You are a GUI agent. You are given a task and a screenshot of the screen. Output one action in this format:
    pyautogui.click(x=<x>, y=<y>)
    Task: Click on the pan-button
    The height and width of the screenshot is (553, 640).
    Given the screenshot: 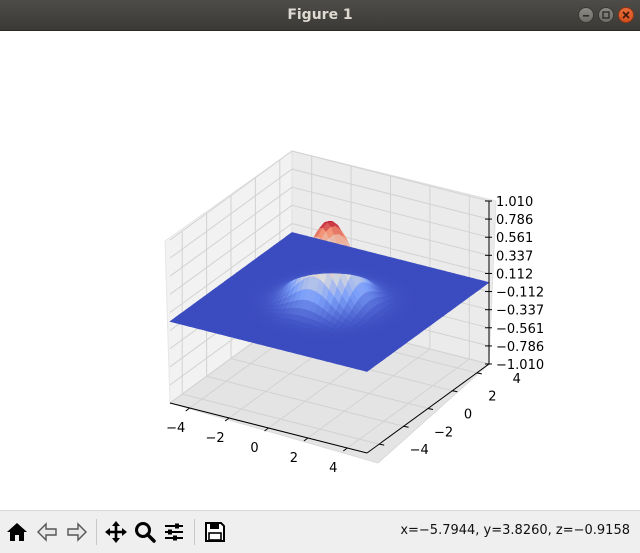 What is the action you would take?
    pyautogui.click(x=116, y=532)
    